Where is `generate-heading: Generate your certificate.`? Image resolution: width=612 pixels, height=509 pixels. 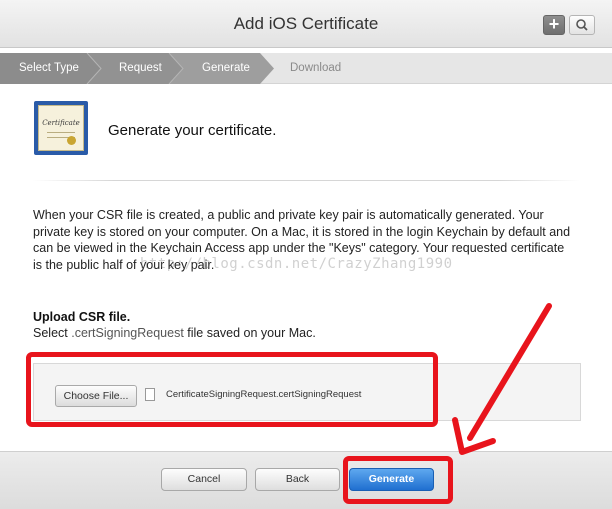 generate-heading: Generate your certificate. is located at coordinates (192, 130).